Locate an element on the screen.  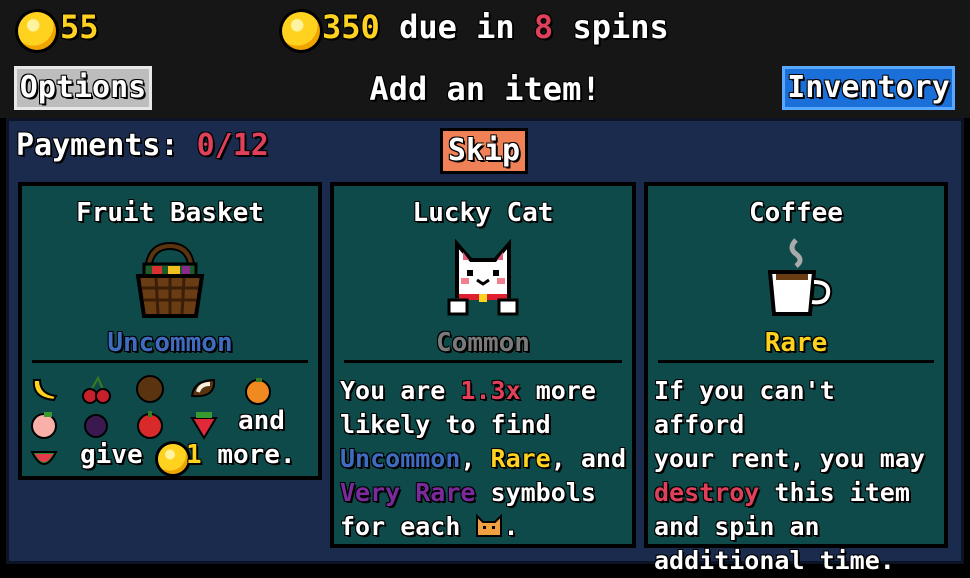
banana-icon is located at coordinates (45, 390).